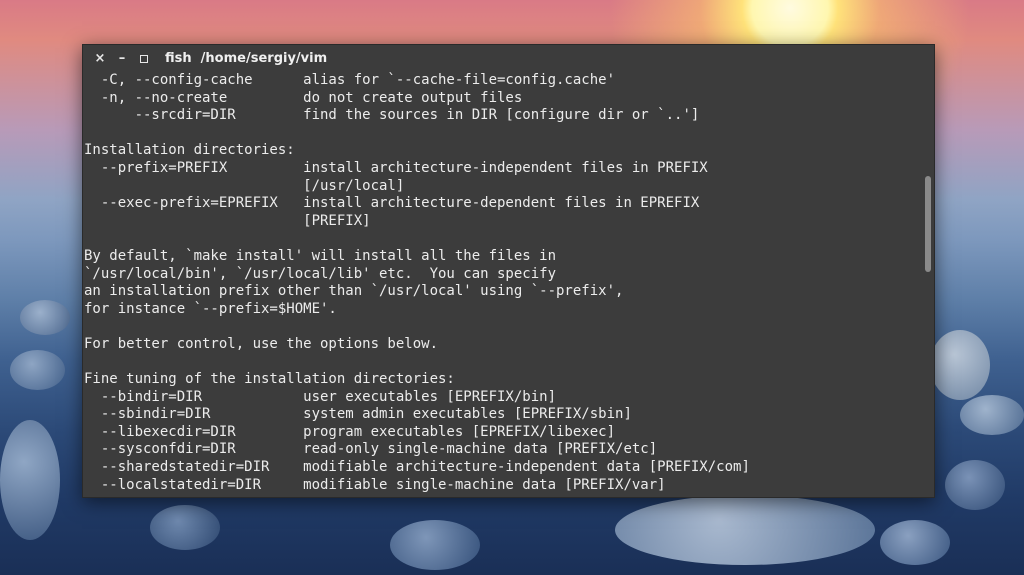 The width and height of the screenshot is (1024, 575). Describe the element at coordinates (246, 58) in the screenshot. I see `window-title: fish /home/sergiy/vim` at that location.